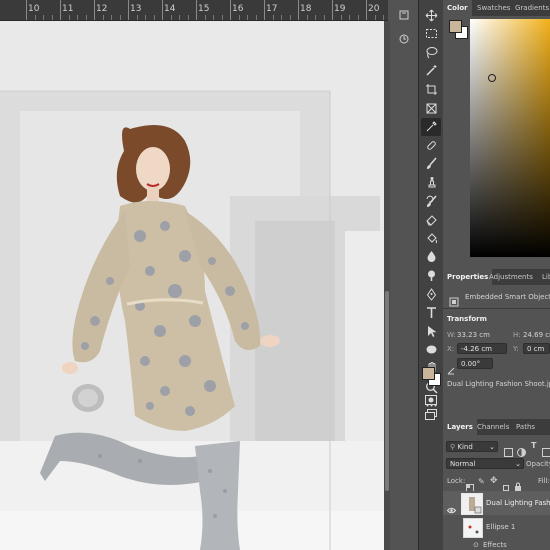 This screenshot has height=550, width=550. I want to click on tab-paths: Paths, so click(525, 427).